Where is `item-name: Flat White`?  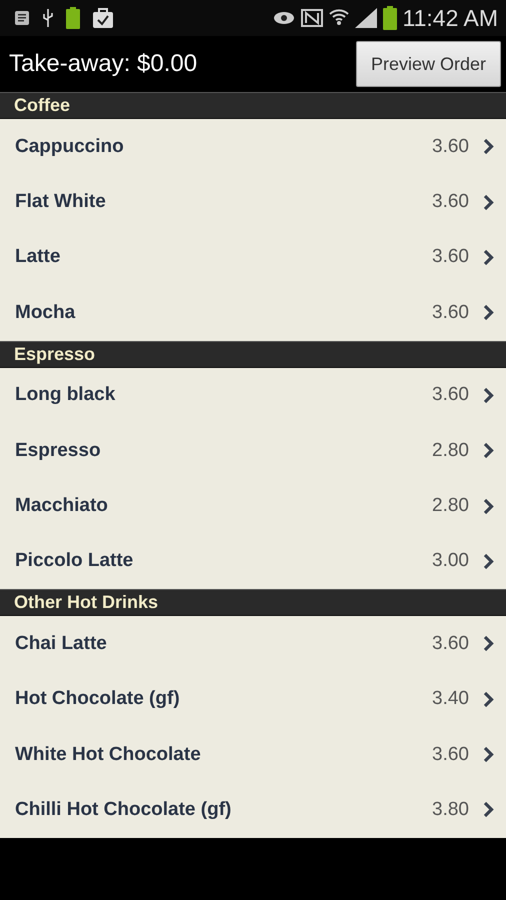 item-name: Flat White is located at coordinates (223, 202).